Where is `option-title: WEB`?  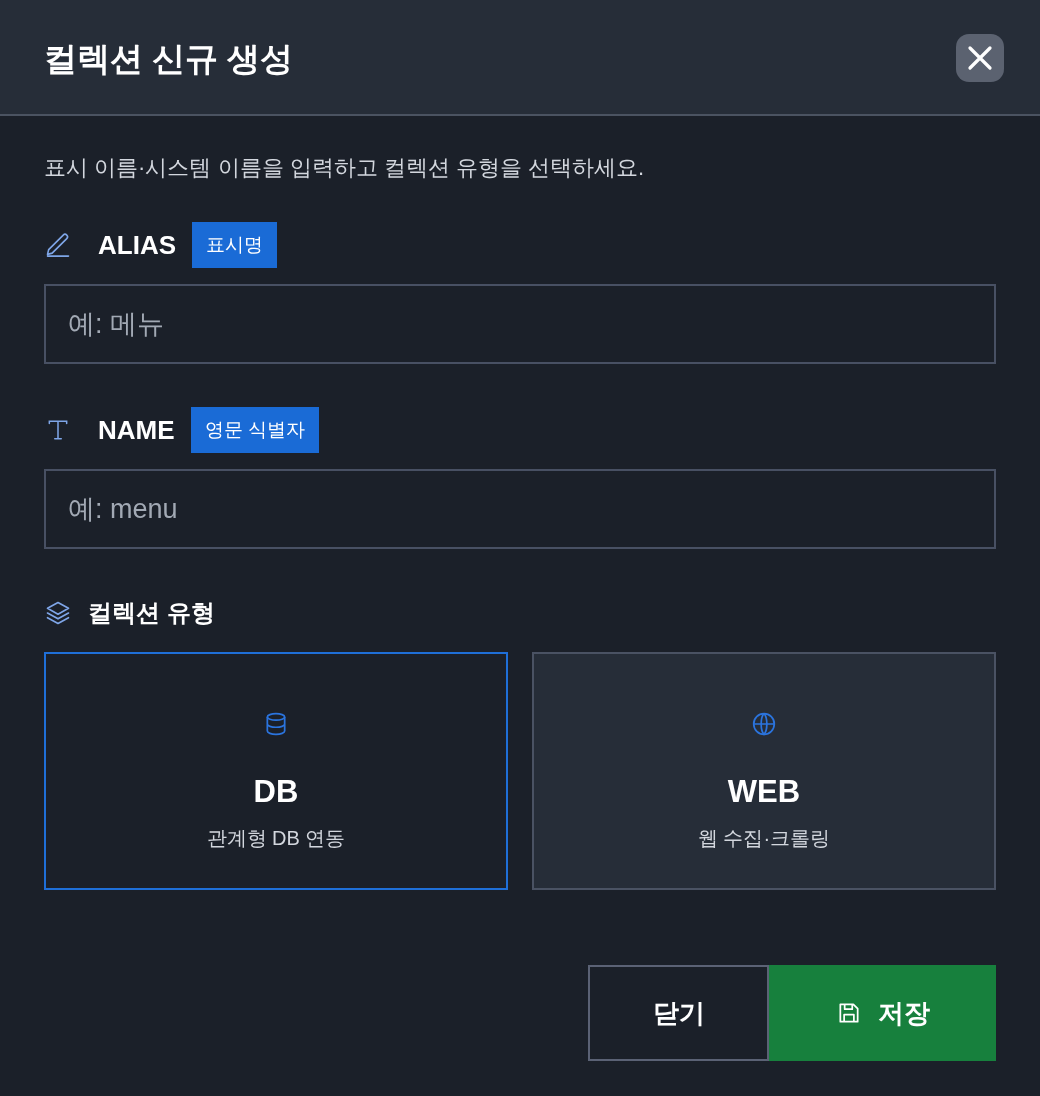 option-title: WEB is located at coordinates (764, 792).